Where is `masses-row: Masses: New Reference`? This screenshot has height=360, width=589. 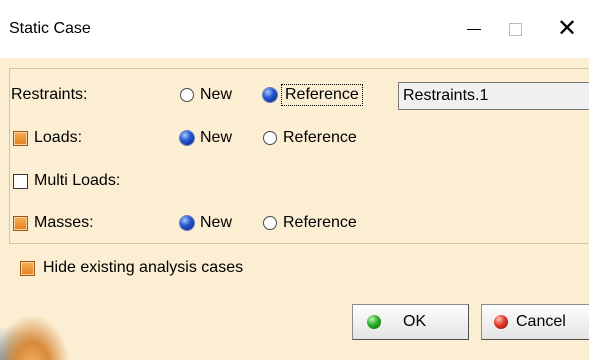 masses-row: Masses: New Reference is located at coordinates (210, 223).